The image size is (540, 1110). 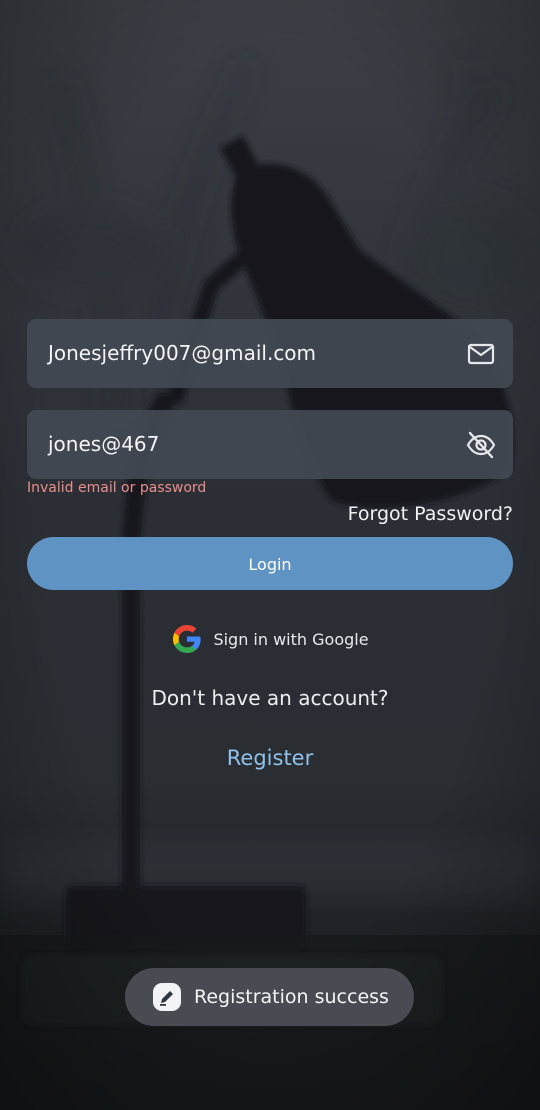 I want to click on toast-message: Registration success, so click(x=291, y=997).